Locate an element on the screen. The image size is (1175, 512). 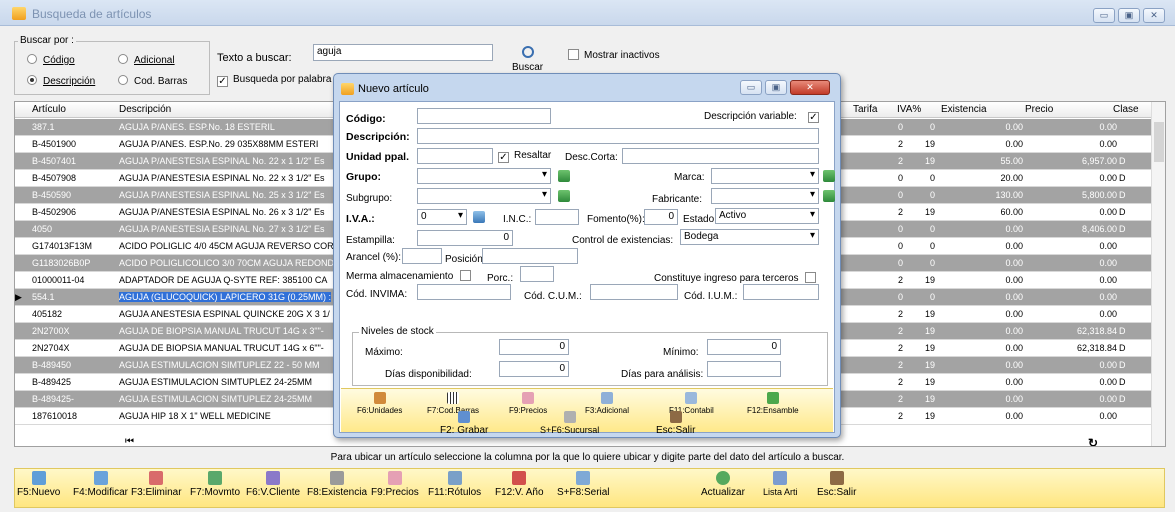
dialog-maximize-button: ▣ is located at coordinates (776, 87).